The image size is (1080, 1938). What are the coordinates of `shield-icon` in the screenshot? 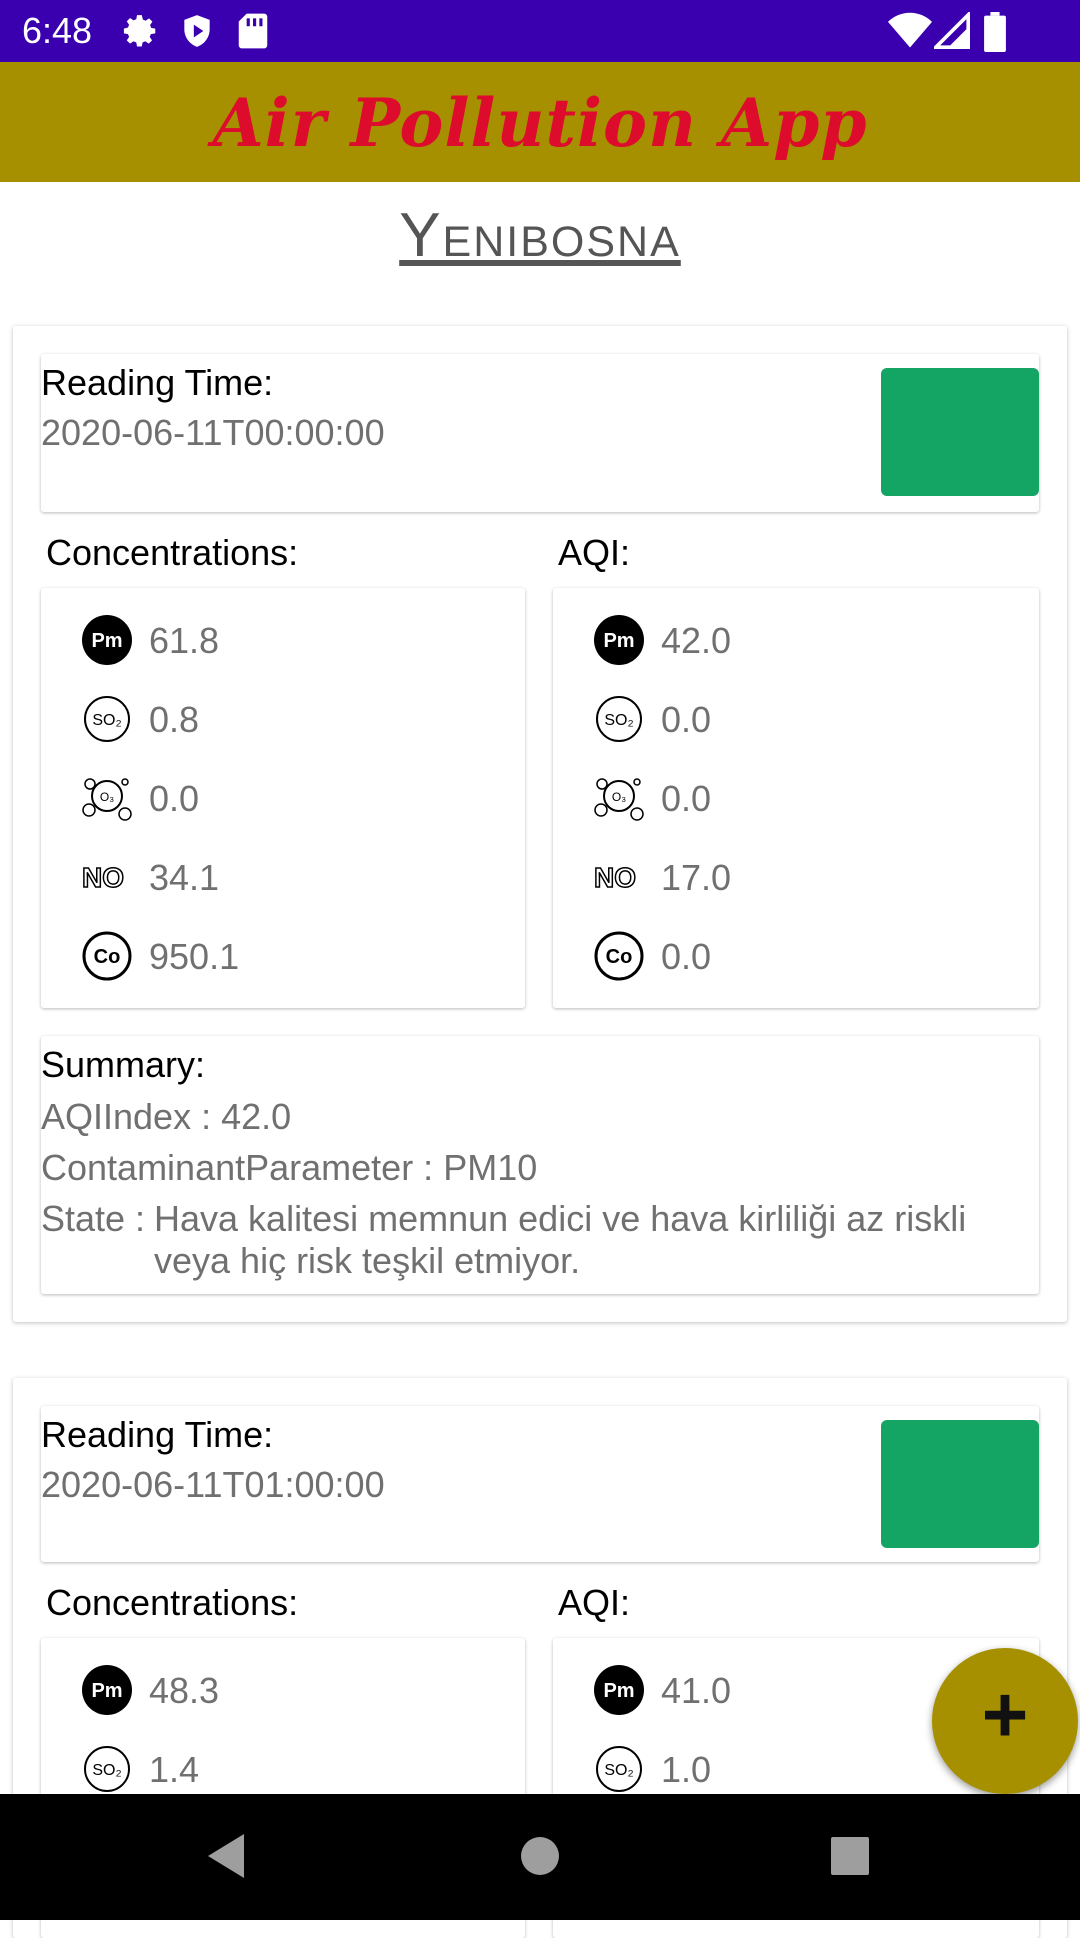 It's located at (197, 33).